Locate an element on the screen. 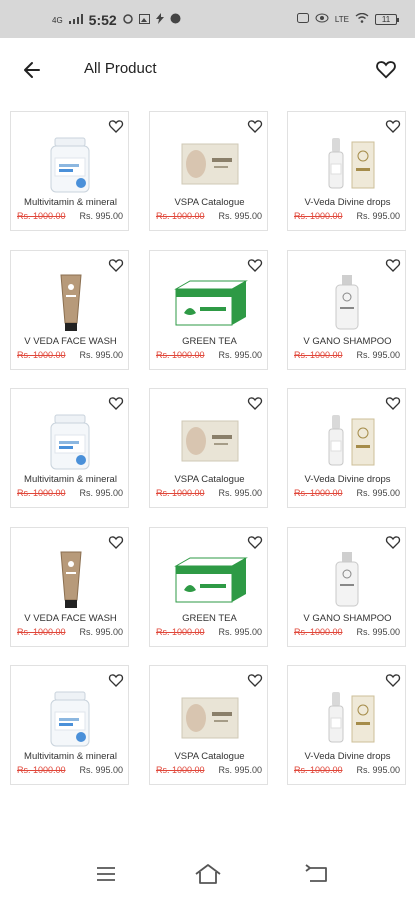  back-button is located at coordinates (33, 70).